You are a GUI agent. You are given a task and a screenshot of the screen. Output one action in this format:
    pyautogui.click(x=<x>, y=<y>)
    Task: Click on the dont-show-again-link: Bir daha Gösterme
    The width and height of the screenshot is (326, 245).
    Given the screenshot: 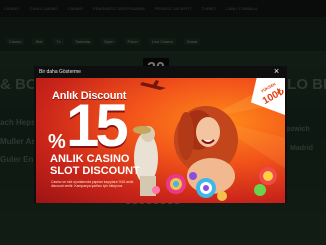 What is the action you would take?
    pyautogui.click(x=60, y=72)
    